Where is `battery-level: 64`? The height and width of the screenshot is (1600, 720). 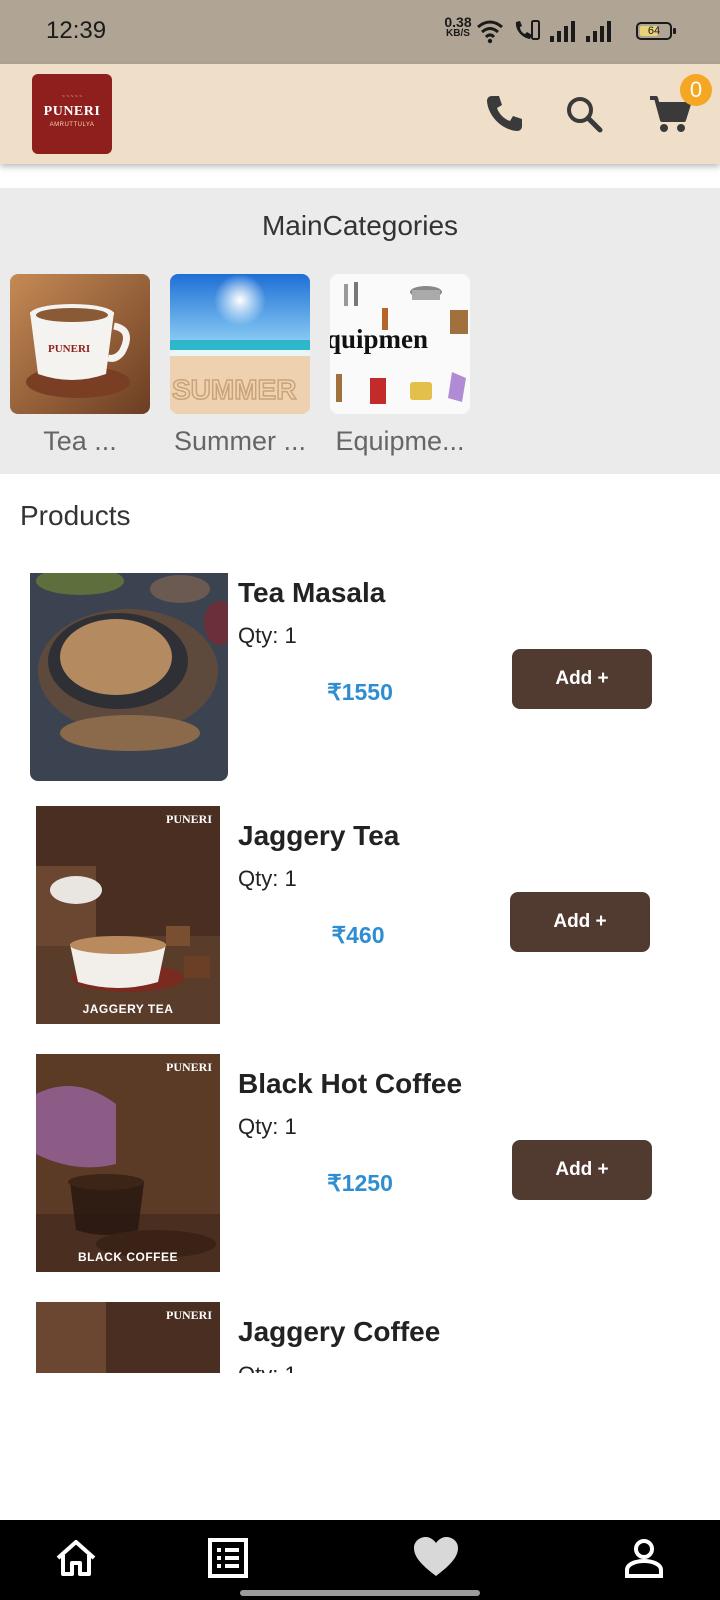
battery-level: 64 is located at coordinates (654, 31).